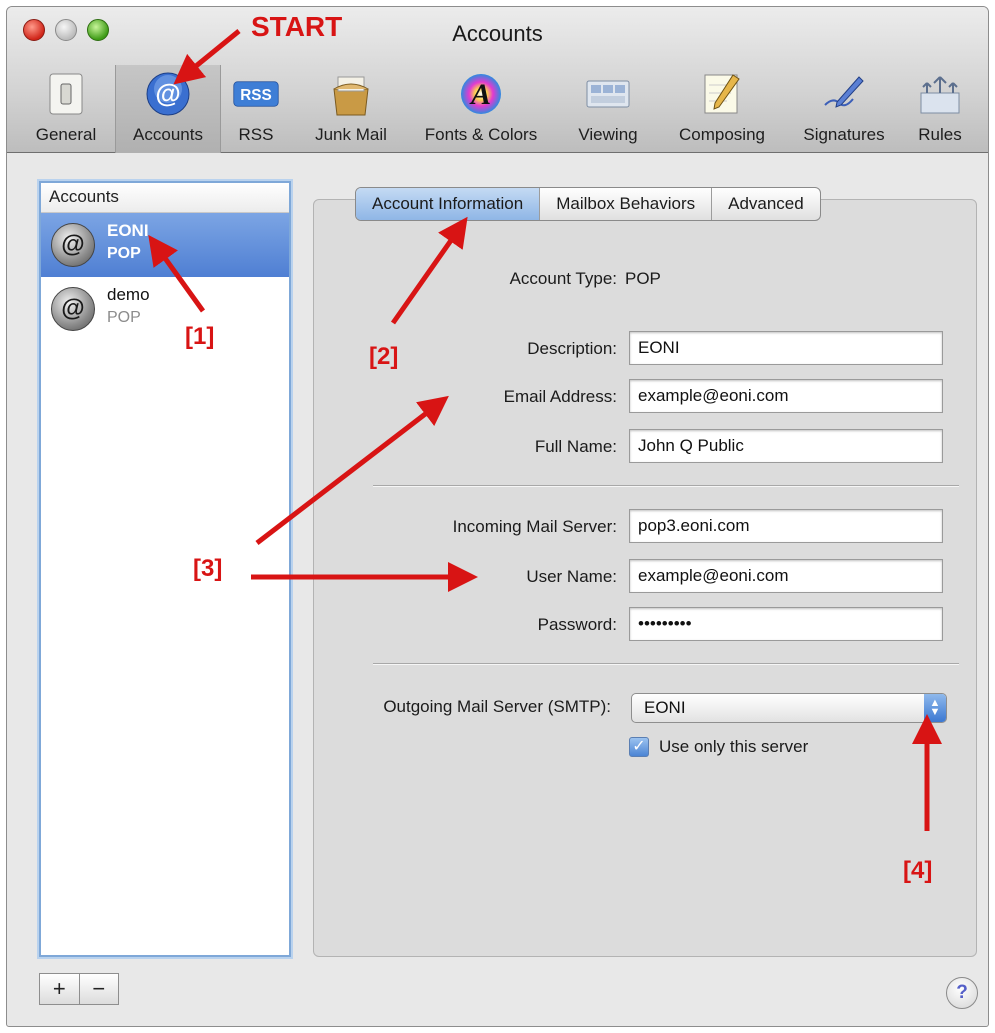 The width and height of the screenshot is (995, 1033). I want to click on toolbar-label: Viewing, so click(608, 134).